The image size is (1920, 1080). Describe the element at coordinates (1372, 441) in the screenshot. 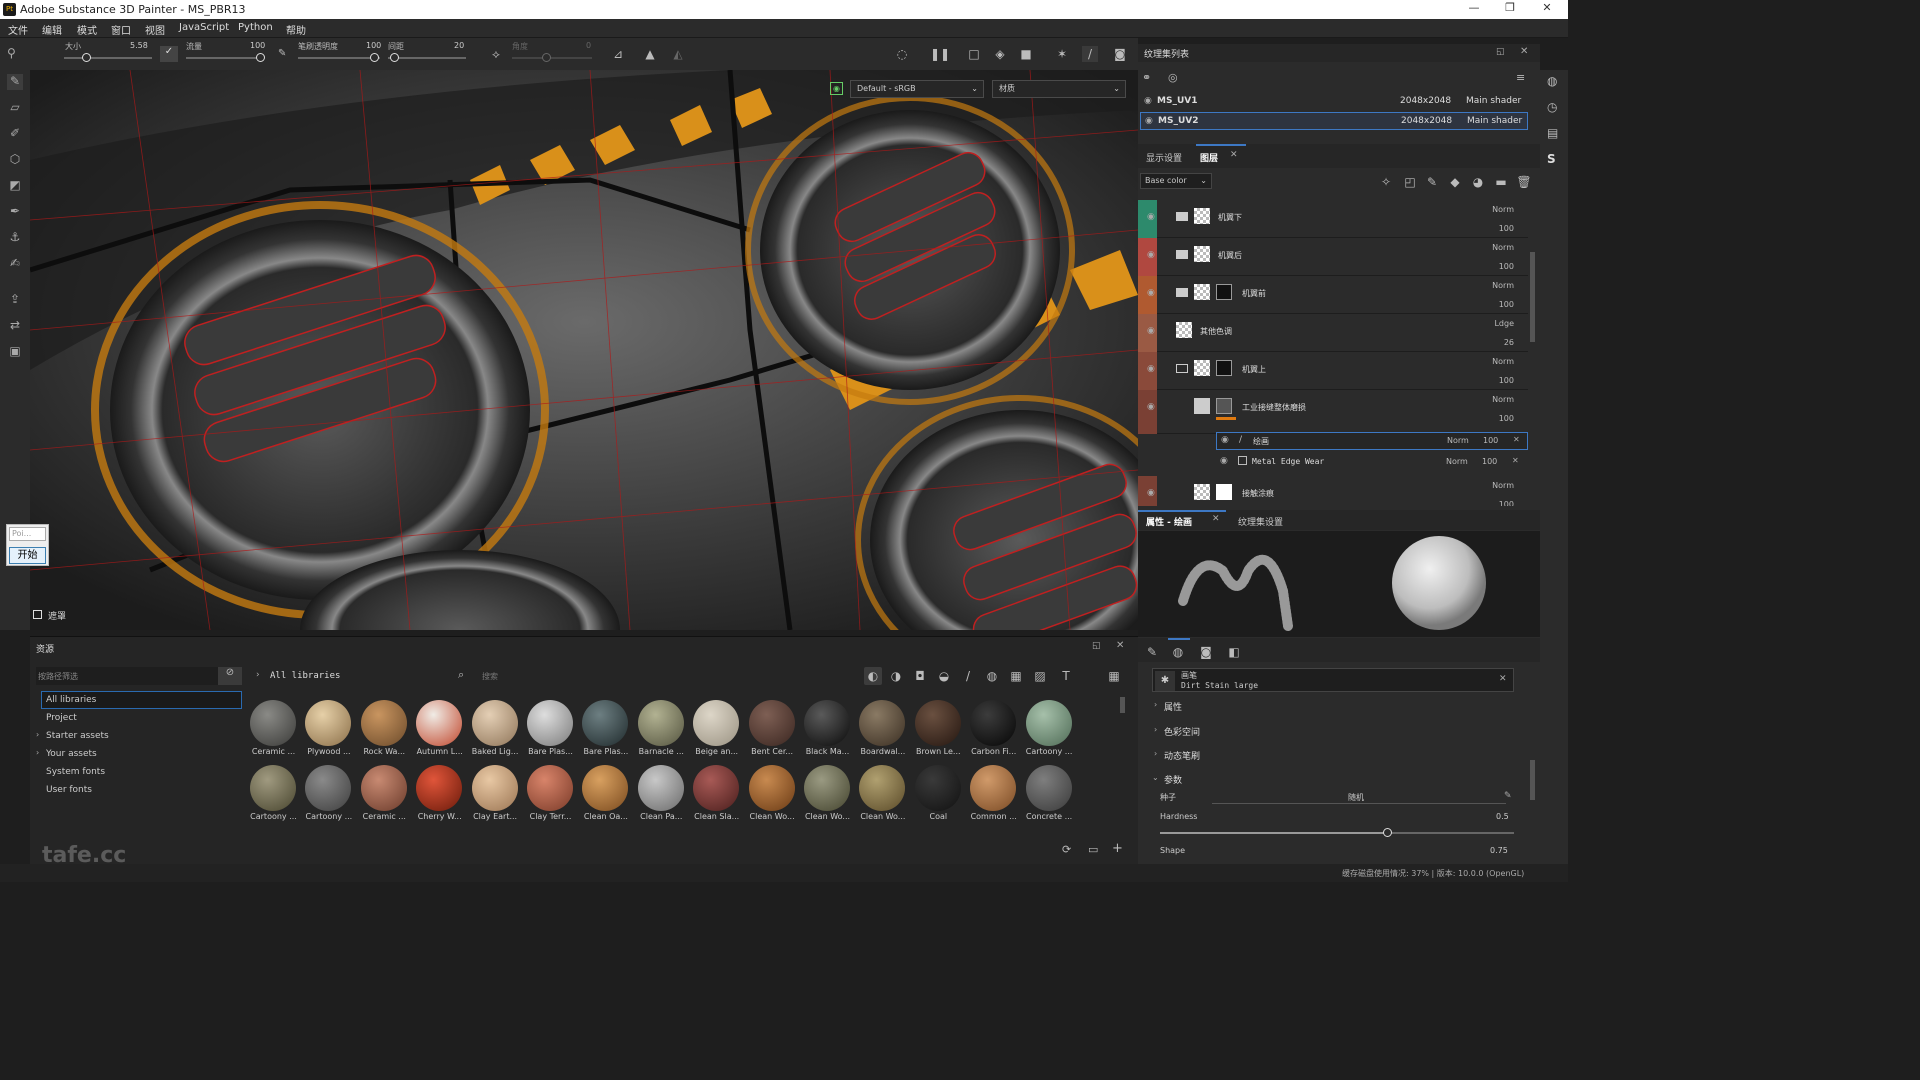

I see `effect-row-paint: ◉ / 绘画 Norm 100 ✕` at that location.